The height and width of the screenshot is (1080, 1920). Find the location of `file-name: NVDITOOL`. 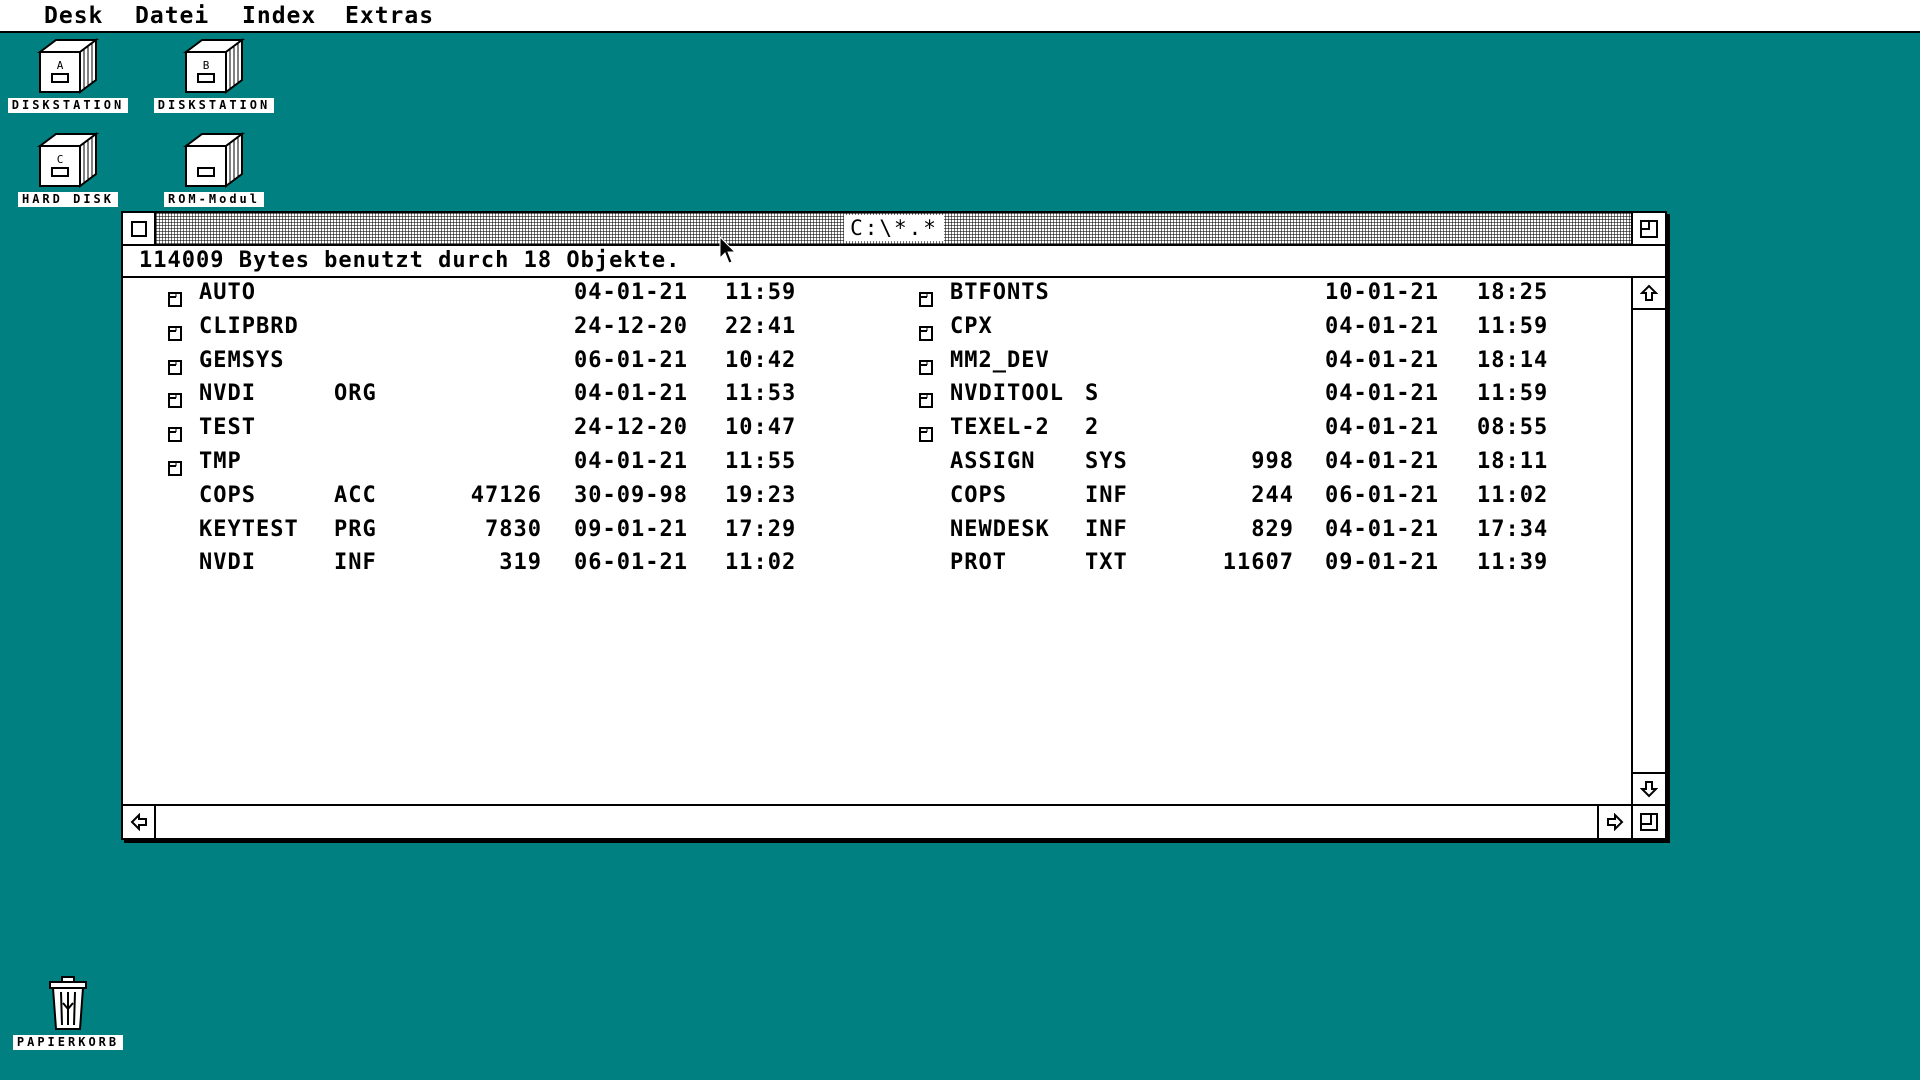

file-name: NVDITOOL is located at coordinates (1007, 394).